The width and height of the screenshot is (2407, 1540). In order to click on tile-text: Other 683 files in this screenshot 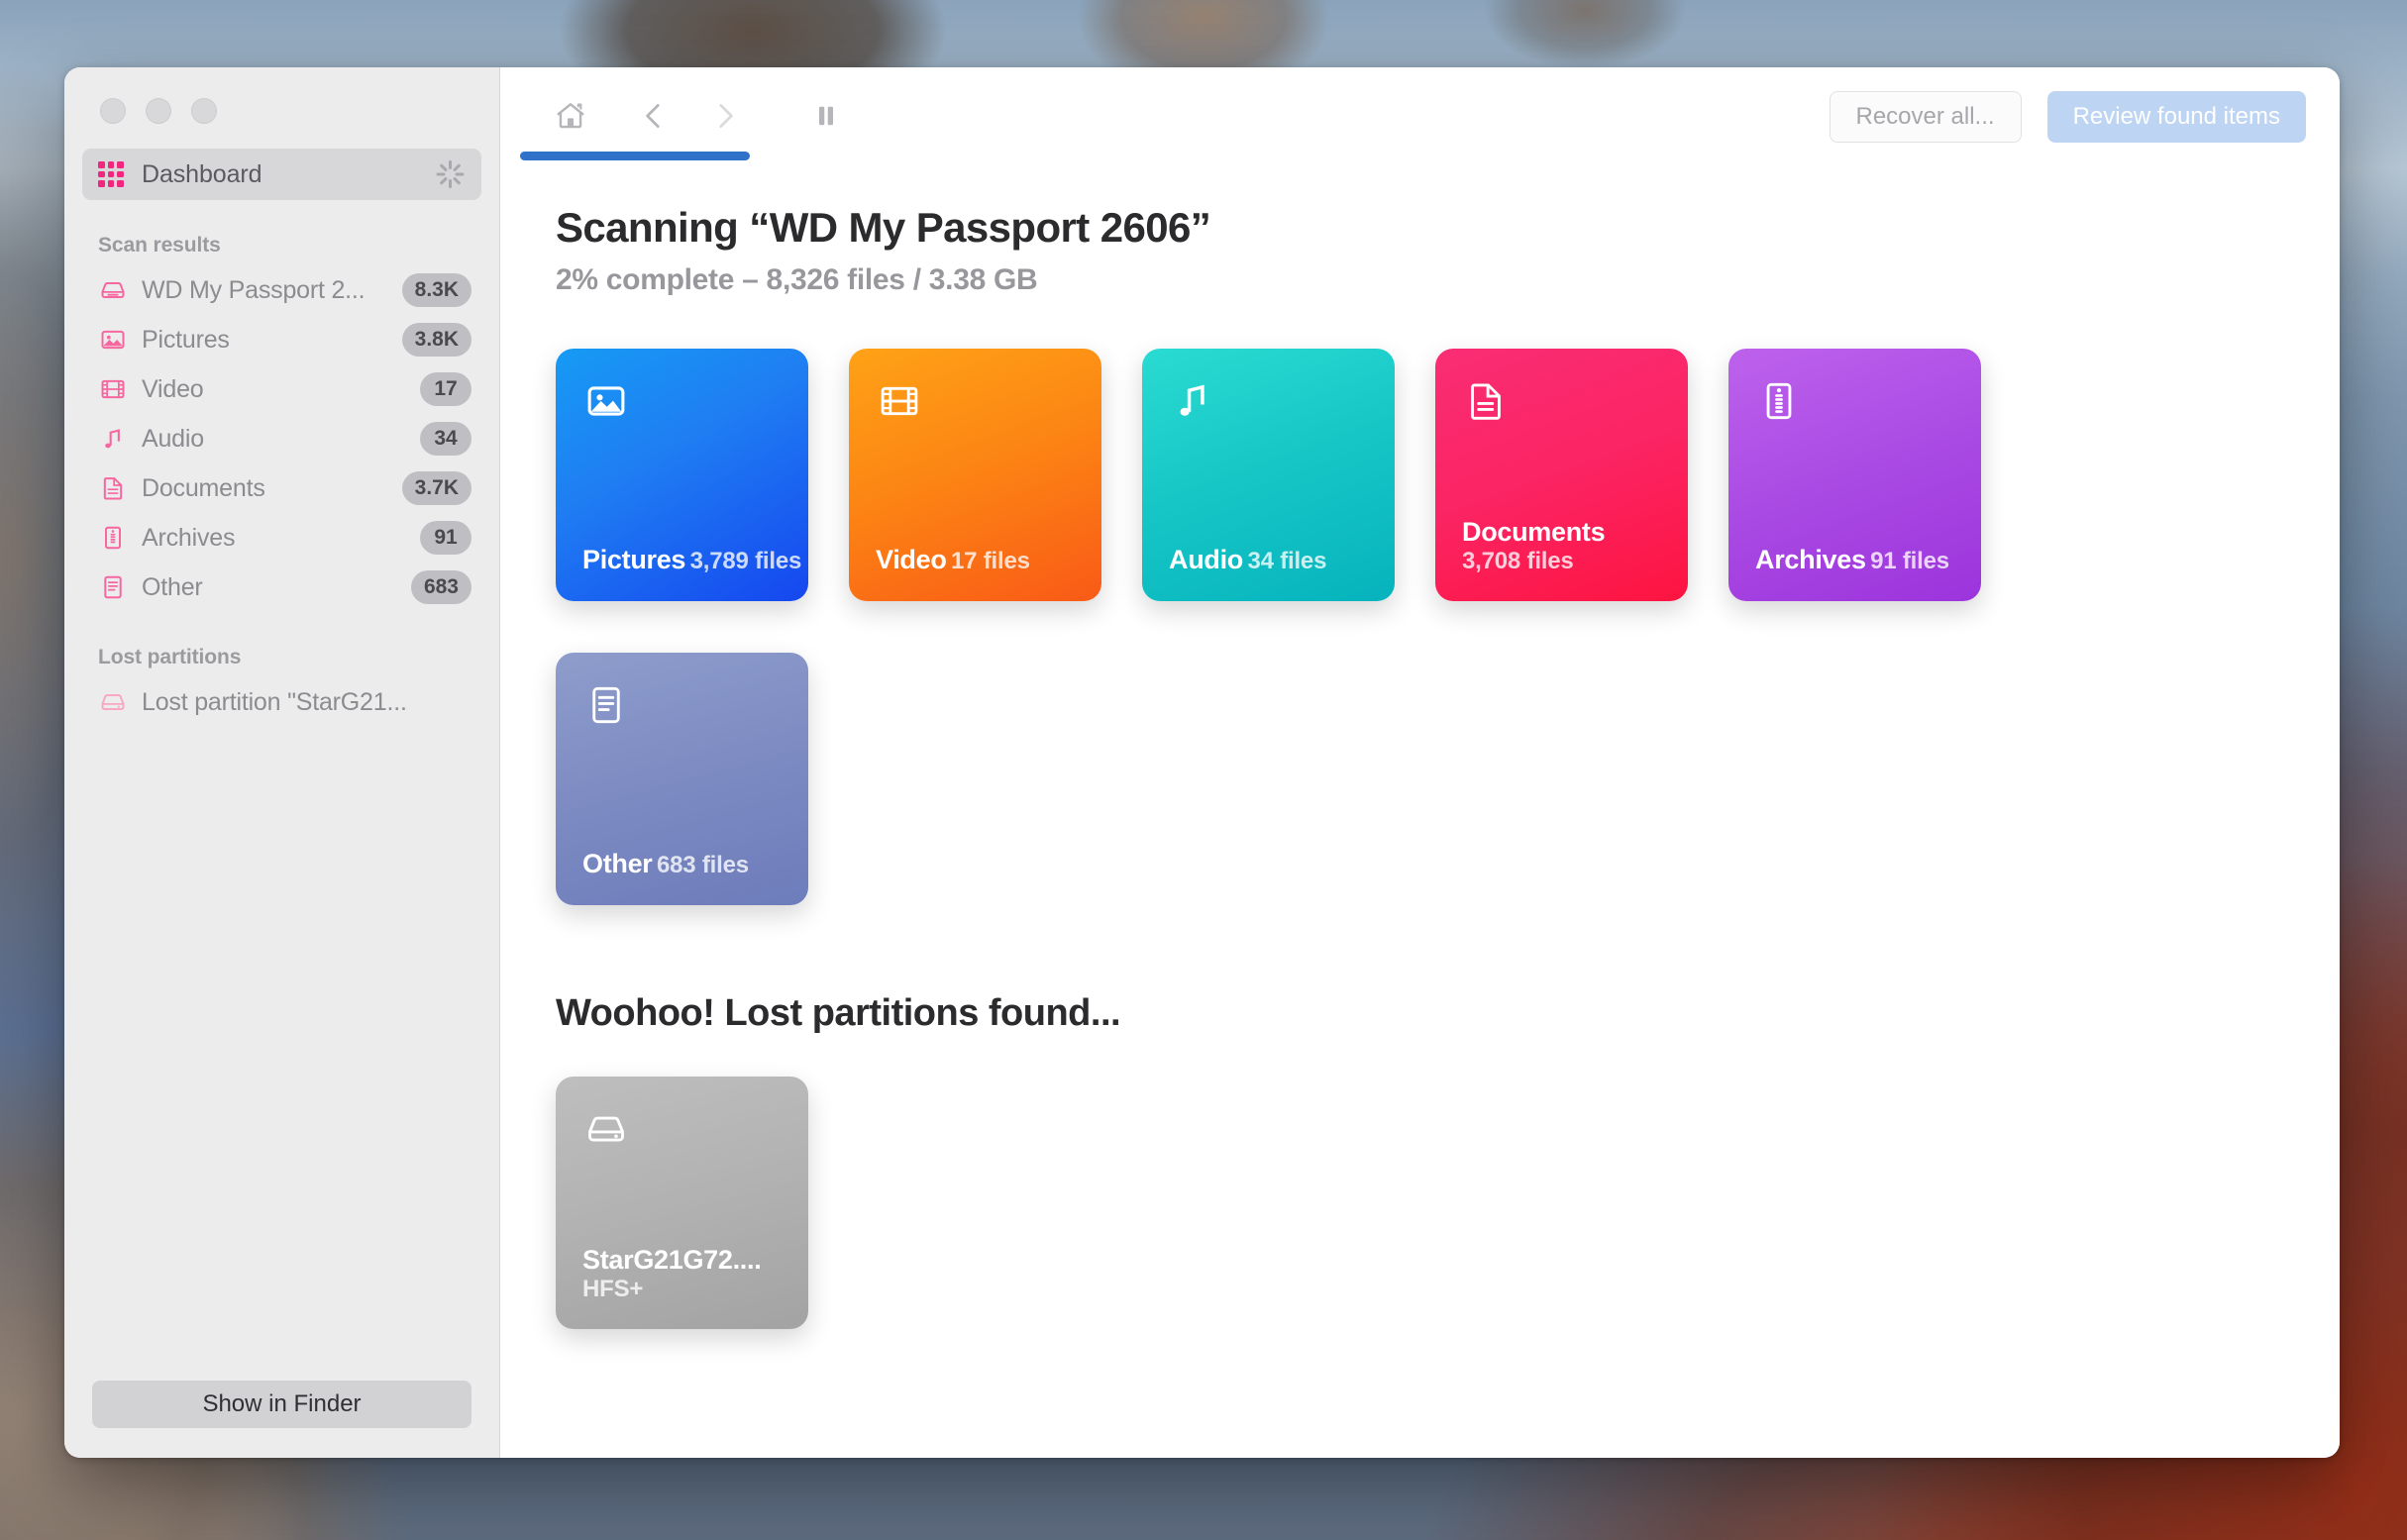, I will do `click(665, 864)`.